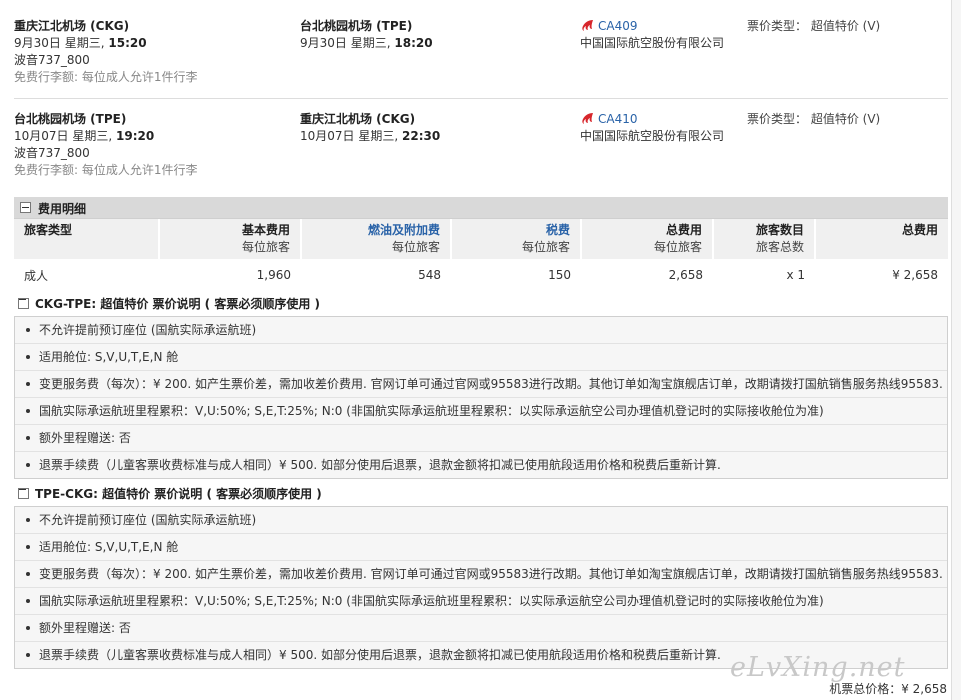  Describe the element at coordinates (358, 119) in the screenshot. I see `arrival-airport: 重庆江北机场 (CKG)` at that location.